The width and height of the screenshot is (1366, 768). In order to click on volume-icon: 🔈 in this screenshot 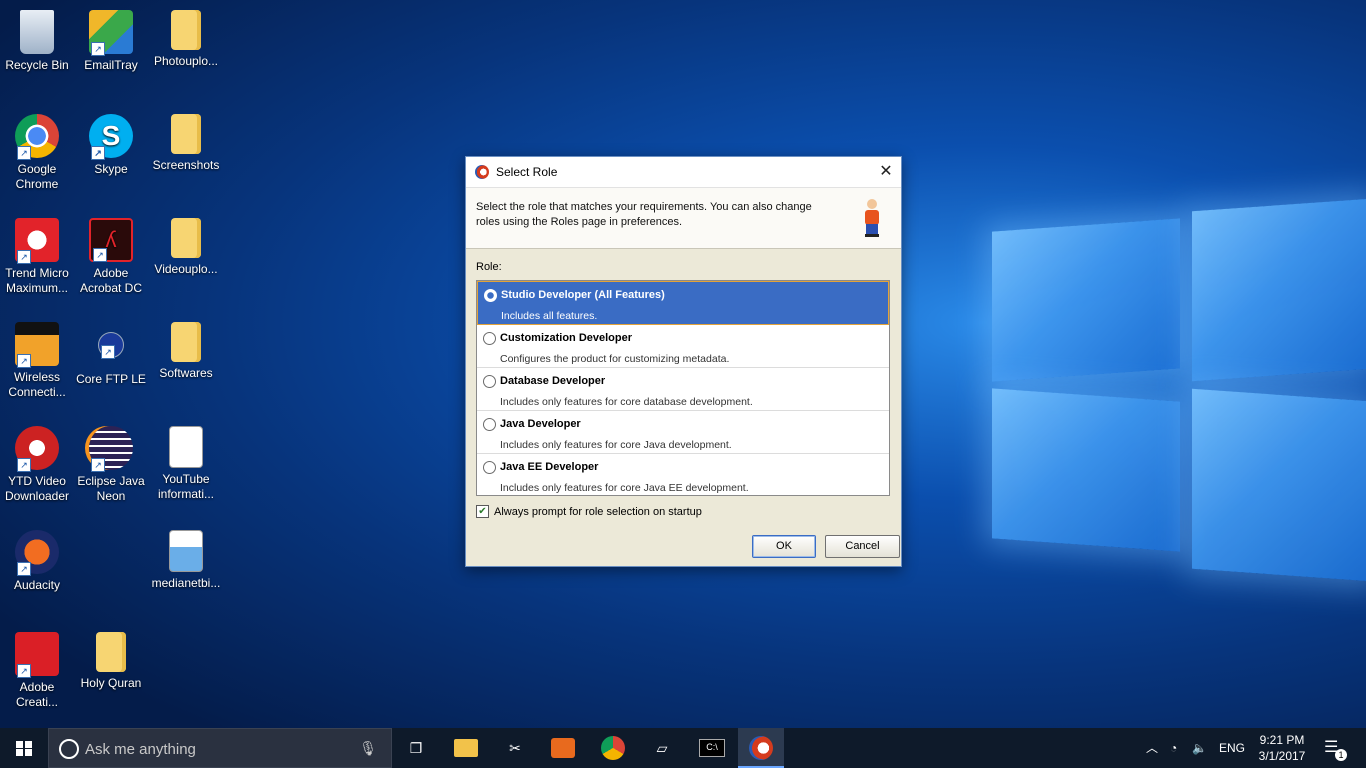, I will do `click(1199, 748)`.